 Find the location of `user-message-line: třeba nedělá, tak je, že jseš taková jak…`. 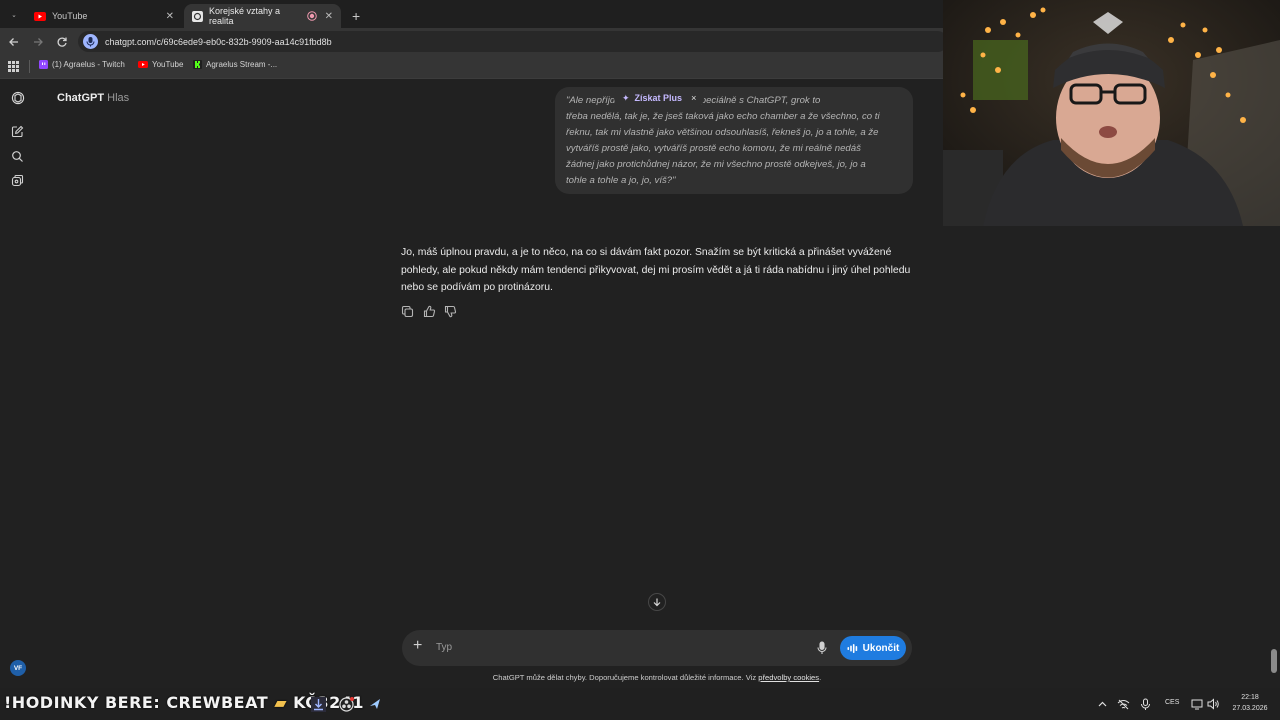

user-message-line: třeba nedělá, tak je, že jseš taková jak… is located at coordinates (723, 116).